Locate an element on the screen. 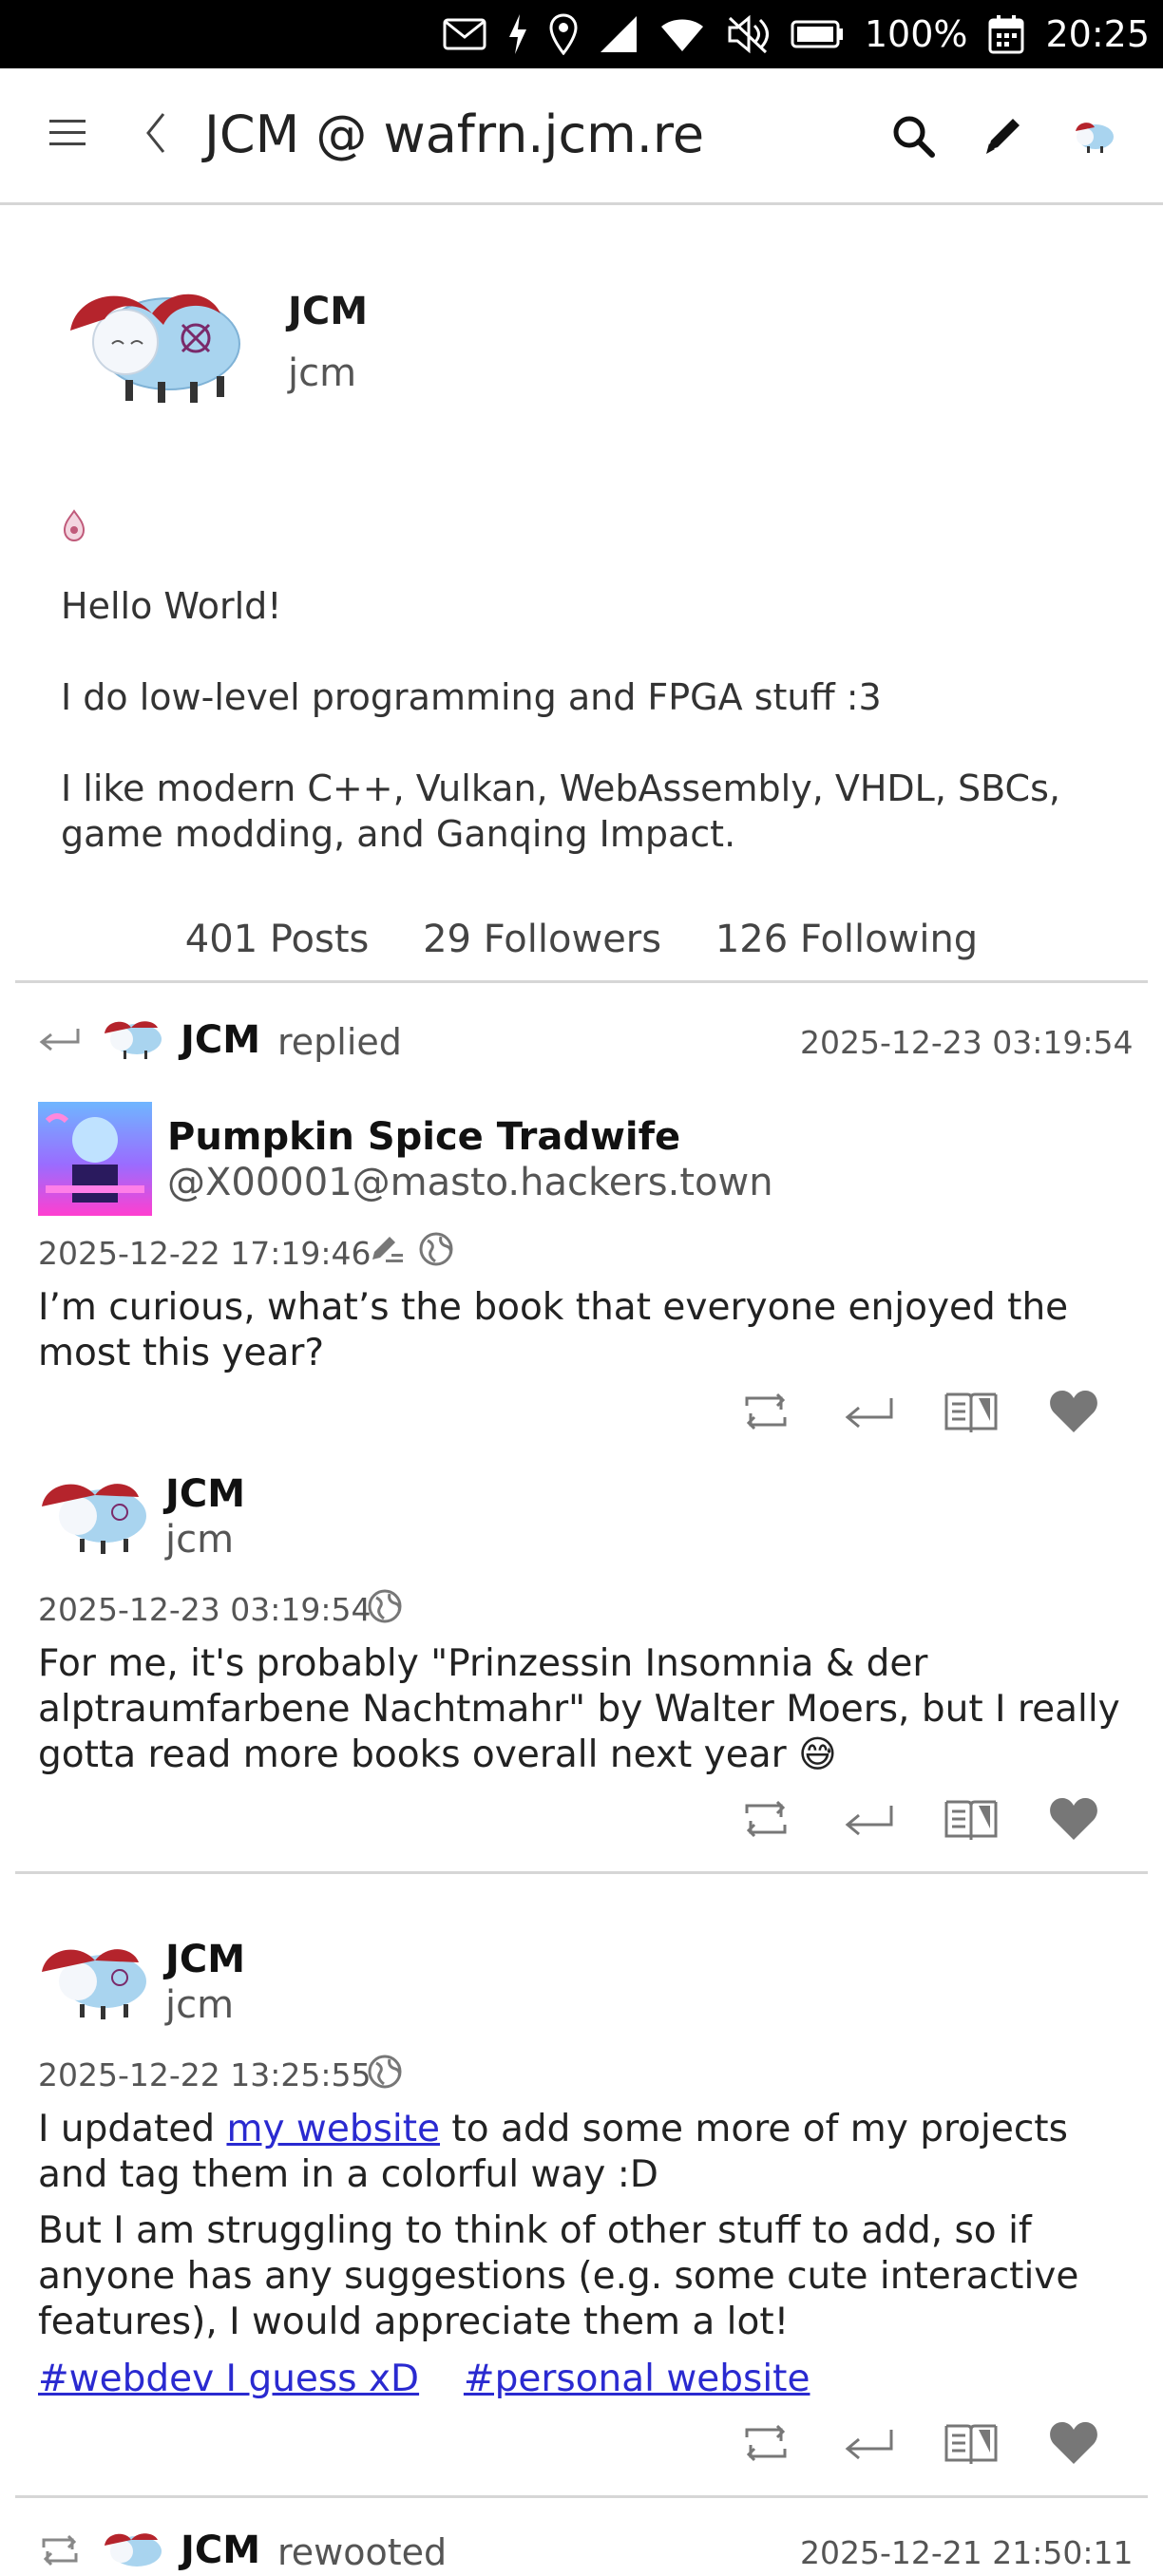 This screenshot has height=2576, width=1163. reply-date: 2025-12-23 03:19:54 is located at coordinates (204, 1609).